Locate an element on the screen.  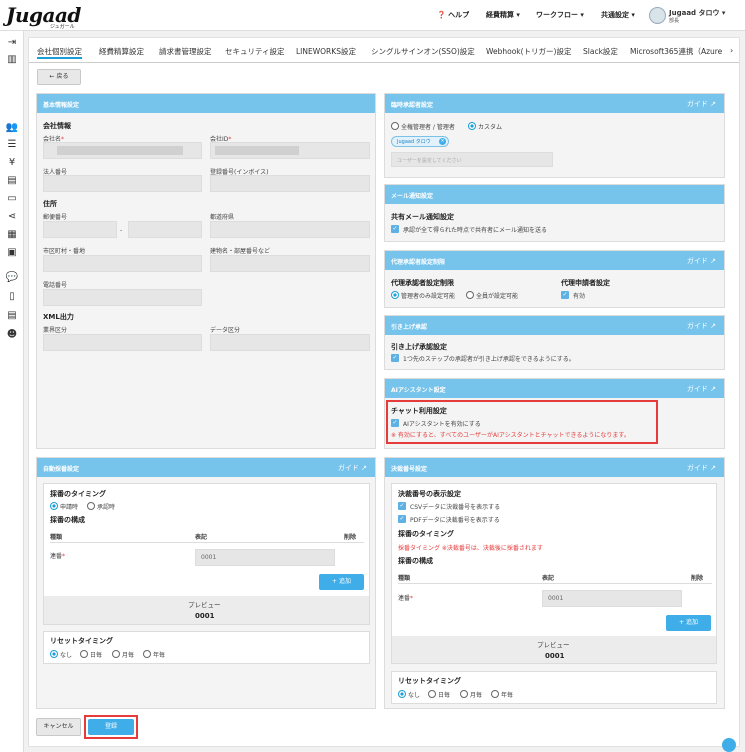
tab-lineworks-settings: LINEWORKS設定 is located at coordinates (326, 51).